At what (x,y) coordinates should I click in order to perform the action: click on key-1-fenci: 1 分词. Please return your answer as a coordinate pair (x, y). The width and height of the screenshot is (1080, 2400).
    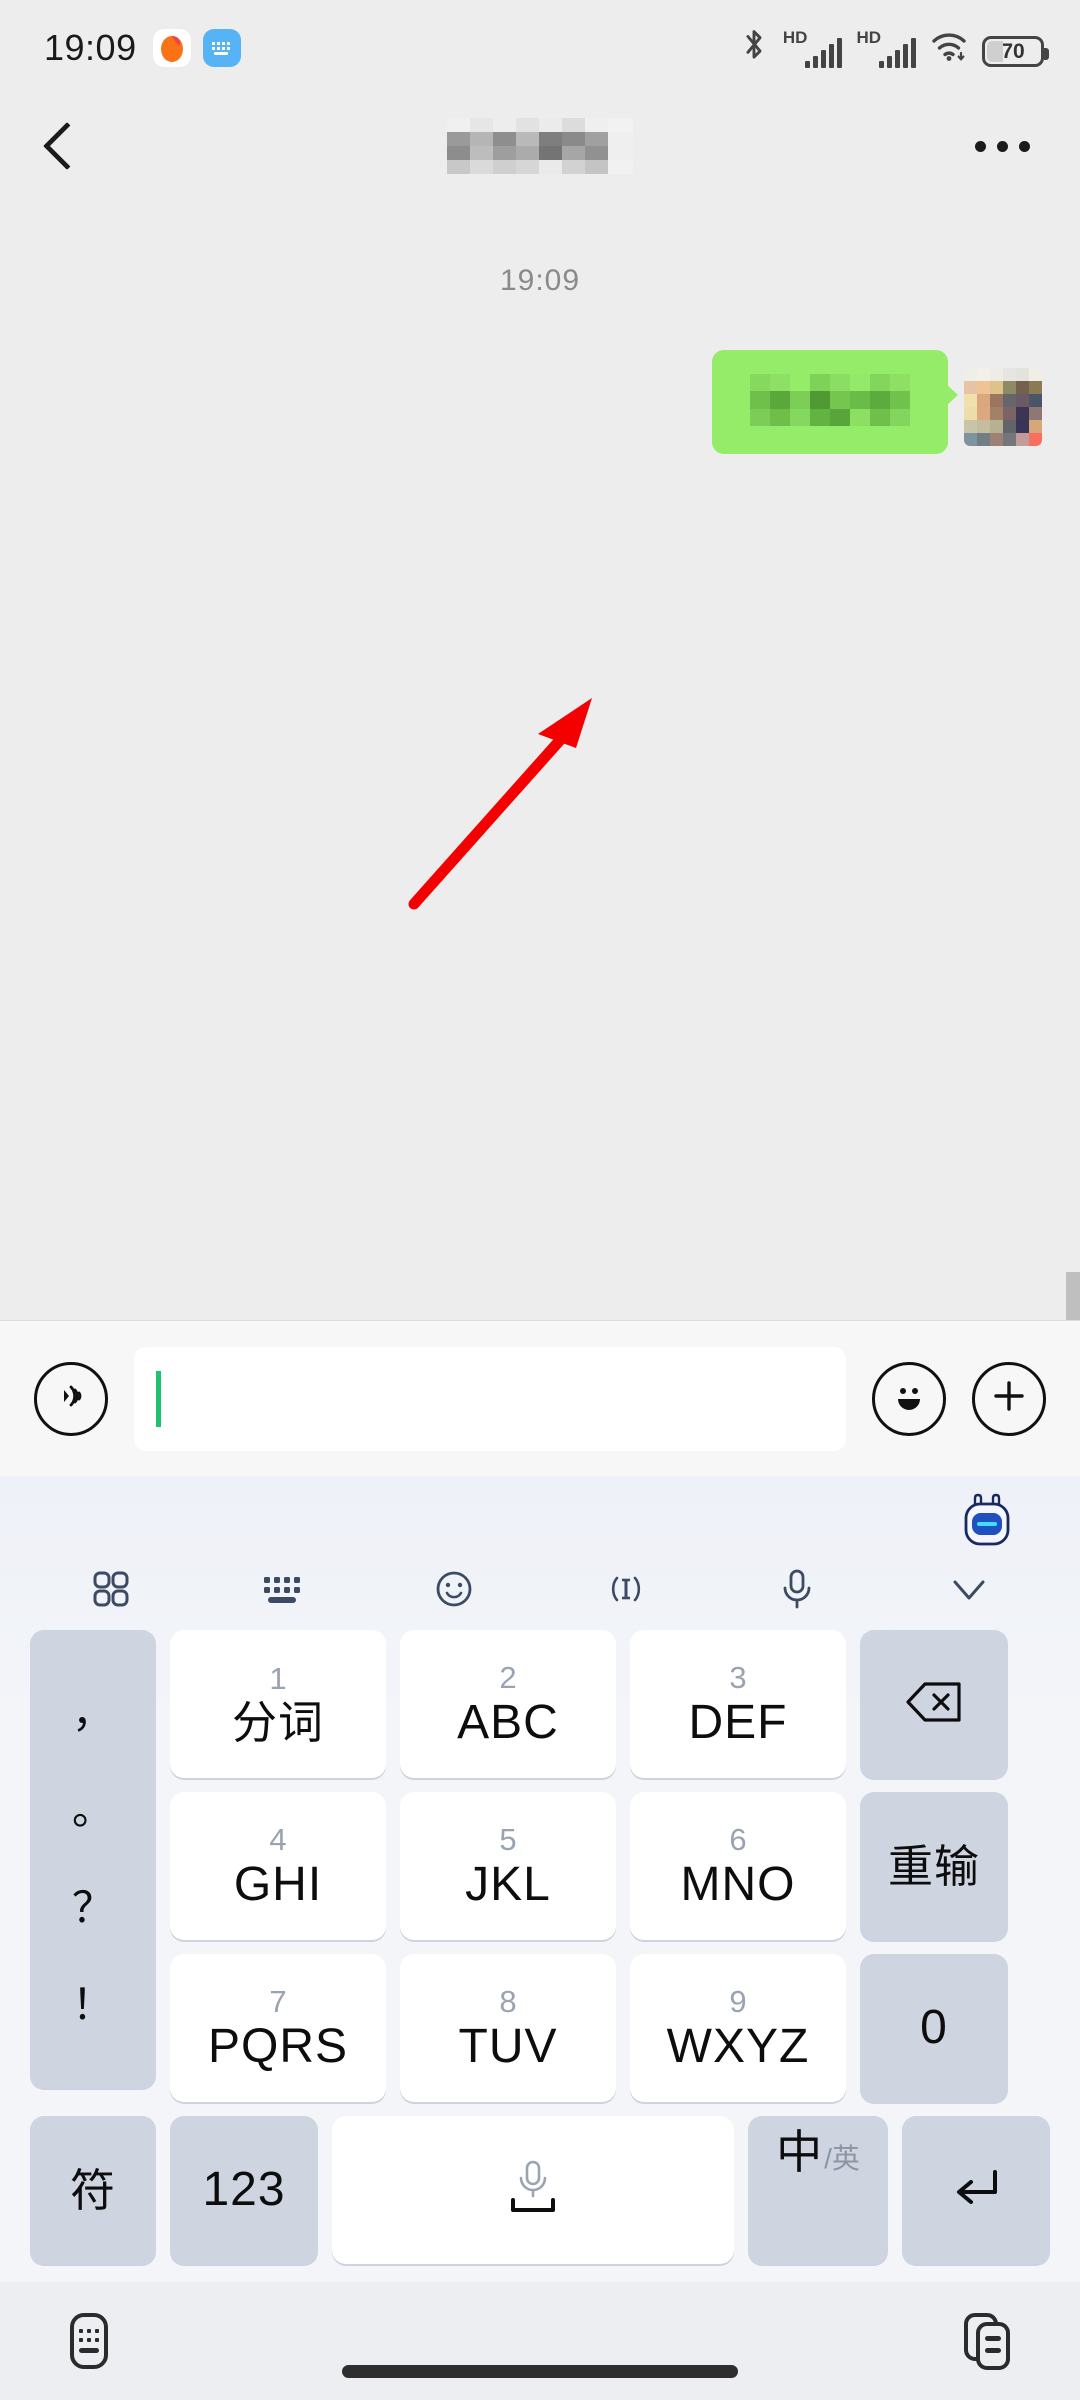
    Looking at the image, I should click on (278, 1704).